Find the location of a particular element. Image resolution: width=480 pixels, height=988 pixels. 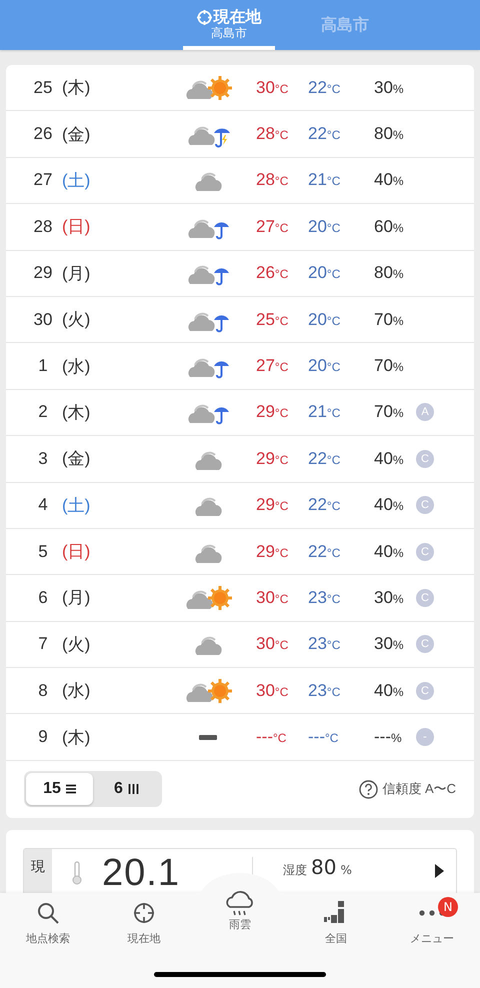

date-text: 6 is located at coordinates (43, 598).